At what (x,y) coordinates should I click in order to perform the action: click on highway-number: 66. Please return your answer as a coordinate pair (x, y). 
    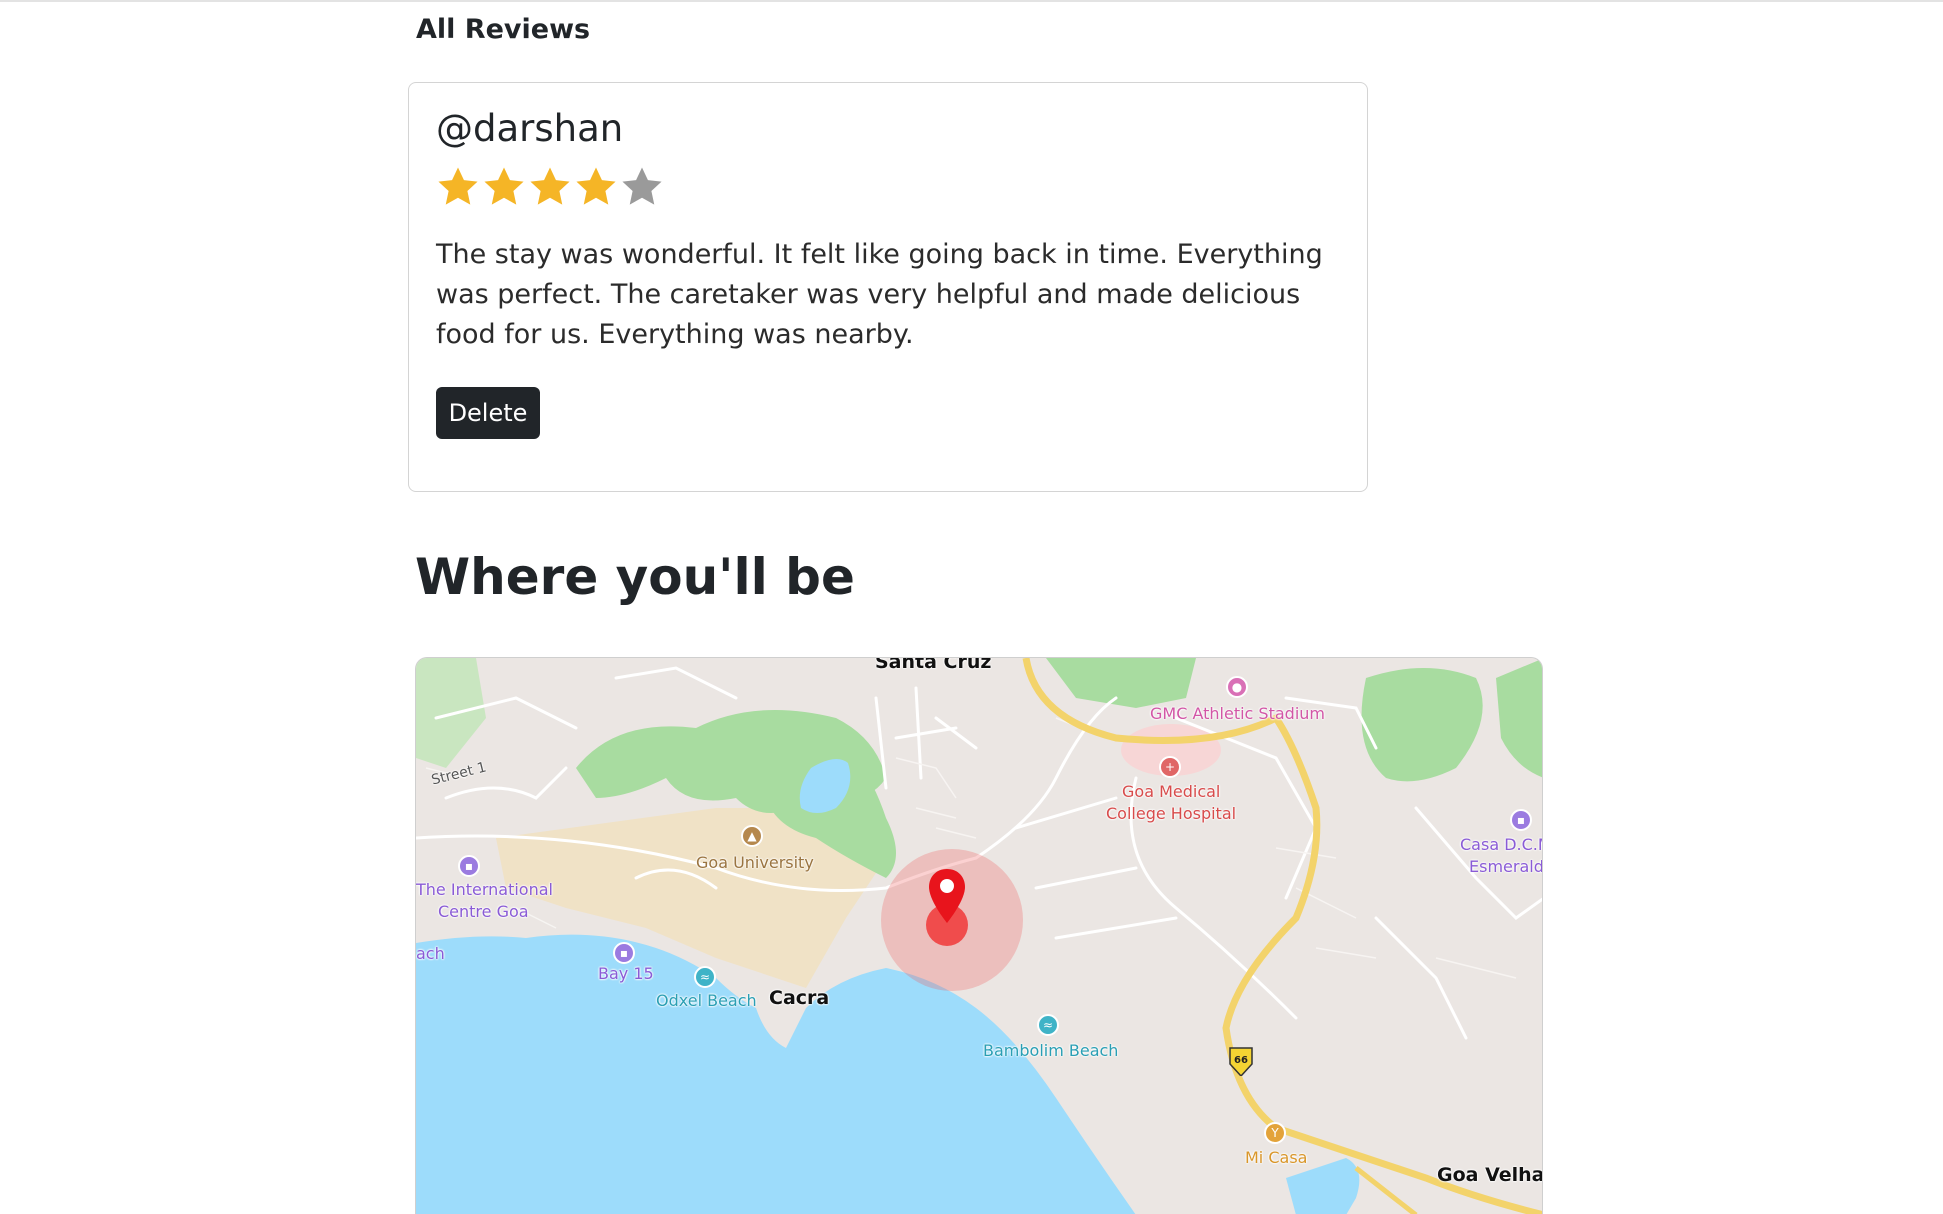
    Looking at the image, I should click on (1241, 1060).